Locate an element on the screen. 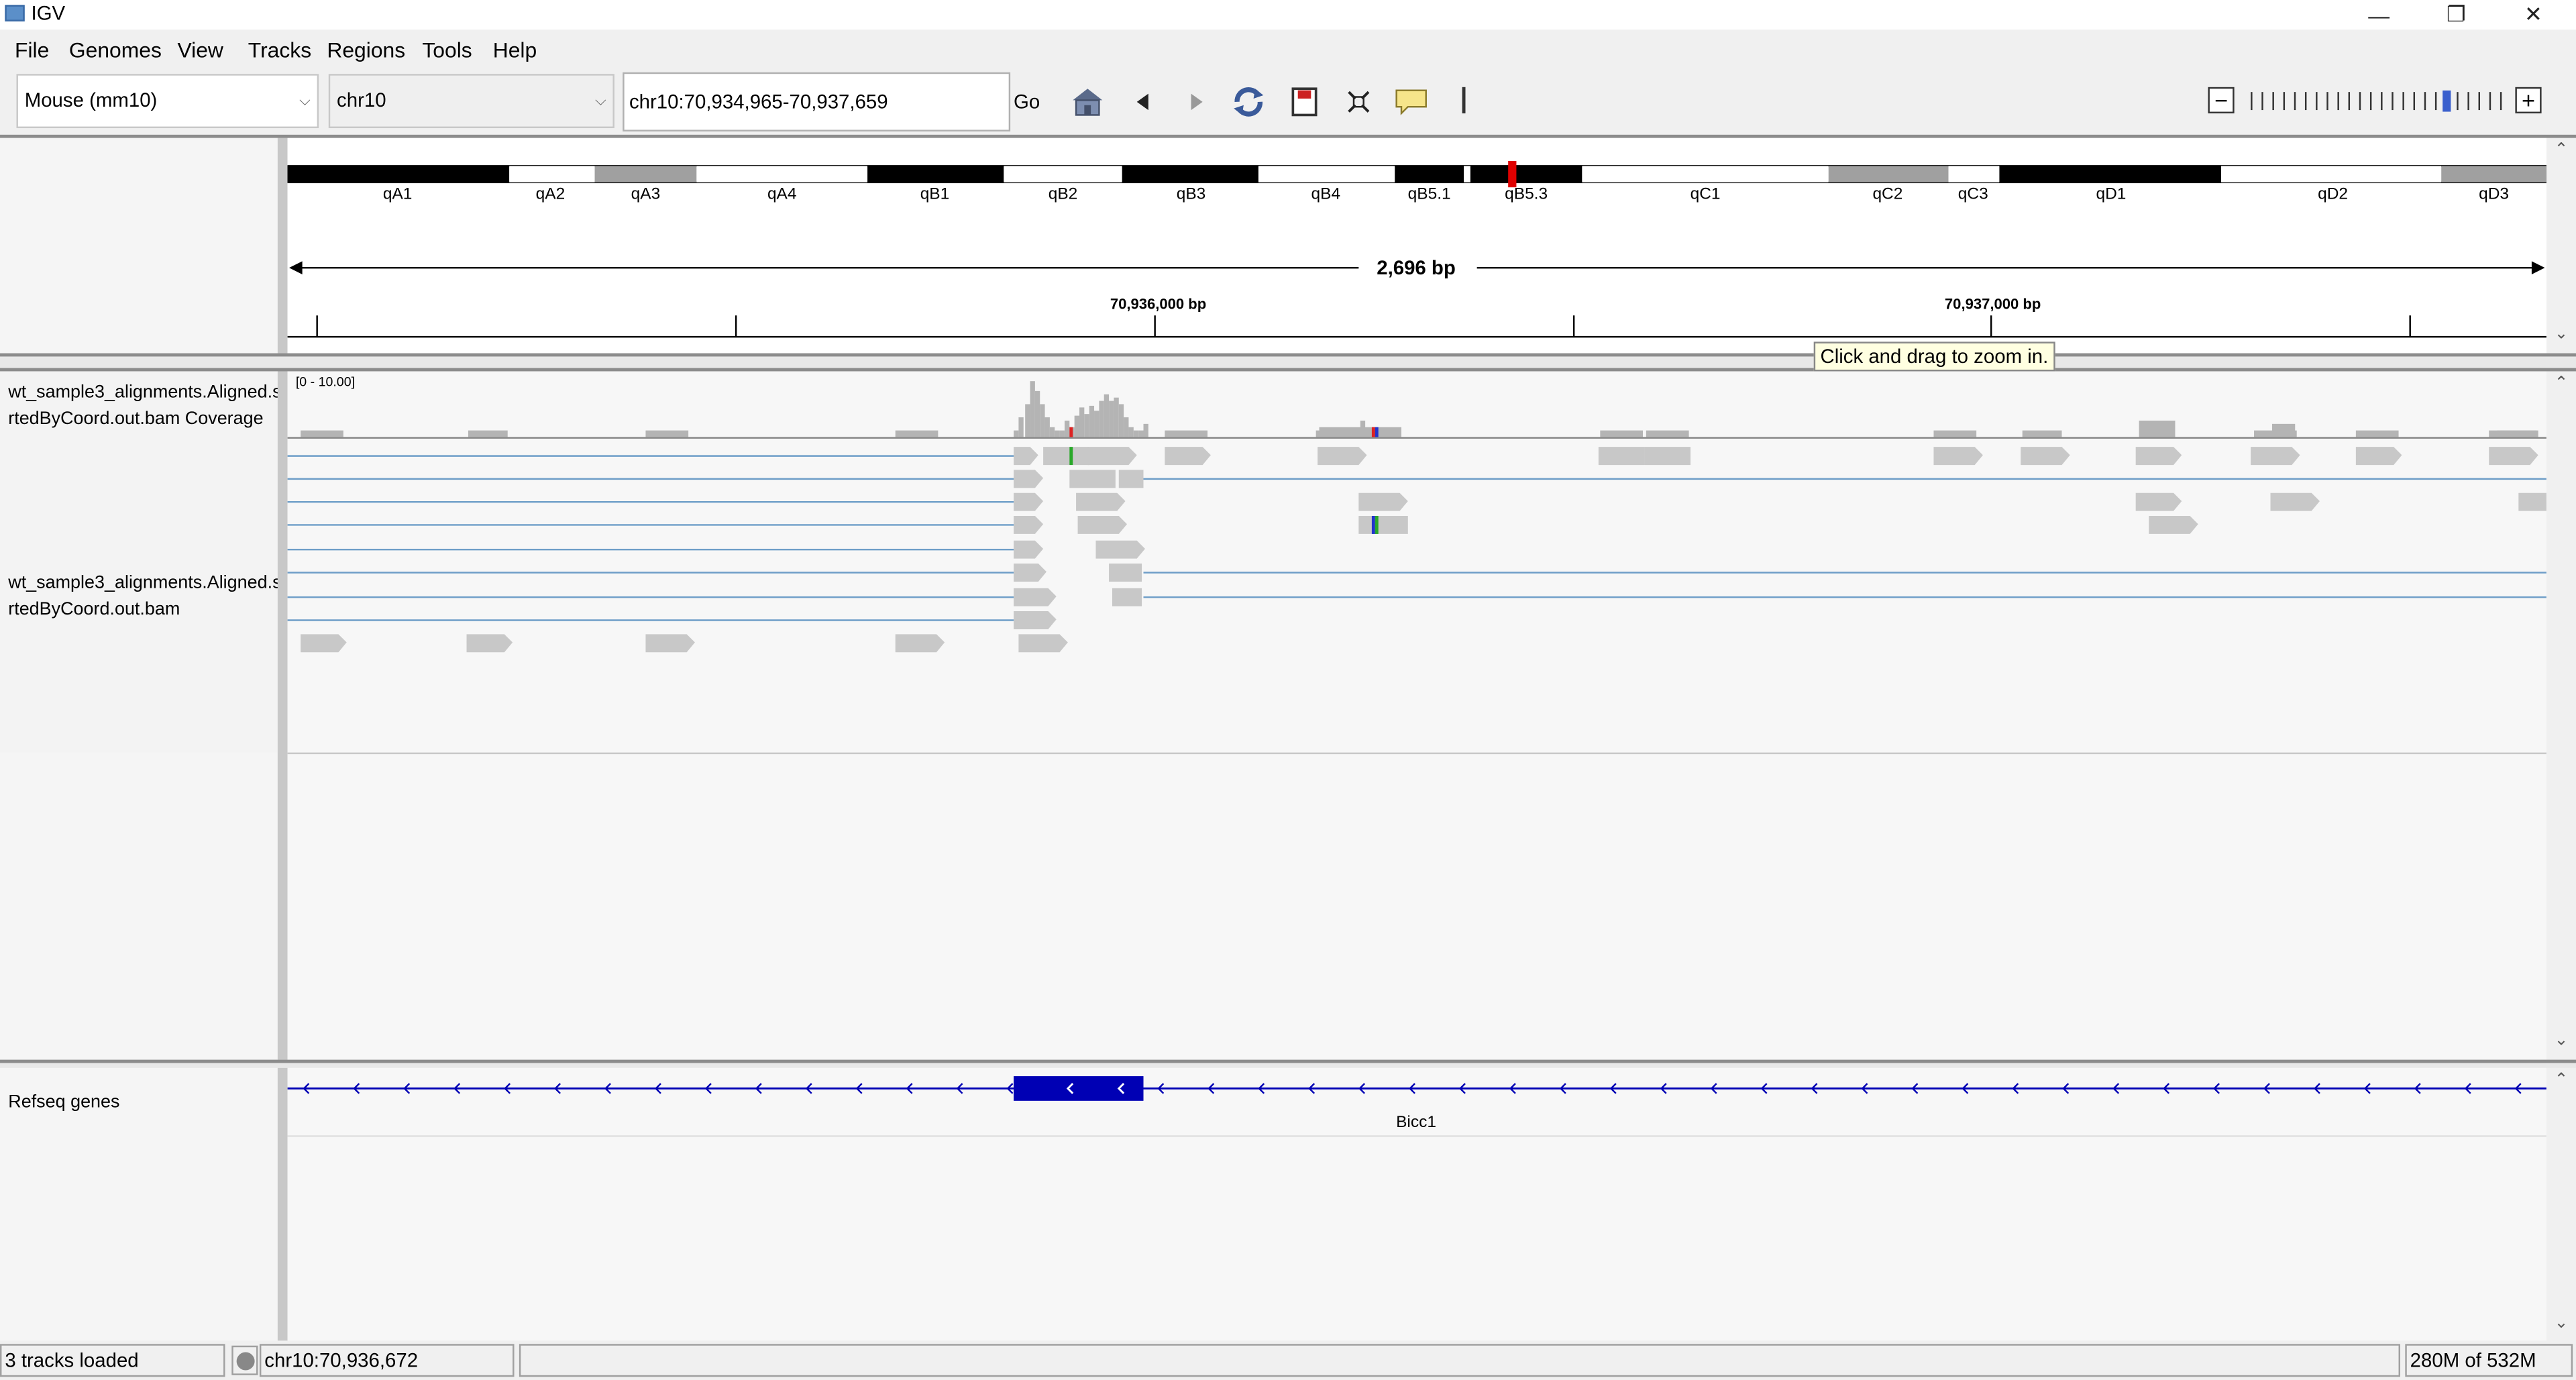 The width and height of the screenshot is (2576, 1380). go-button: Go is located at coordinates (1026, 101).